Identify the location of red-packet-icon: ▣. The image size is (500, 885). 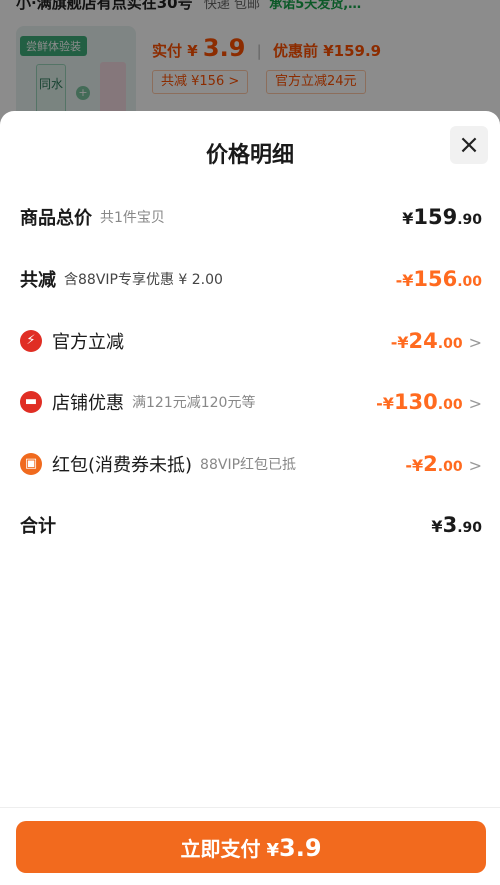
(31, 464).